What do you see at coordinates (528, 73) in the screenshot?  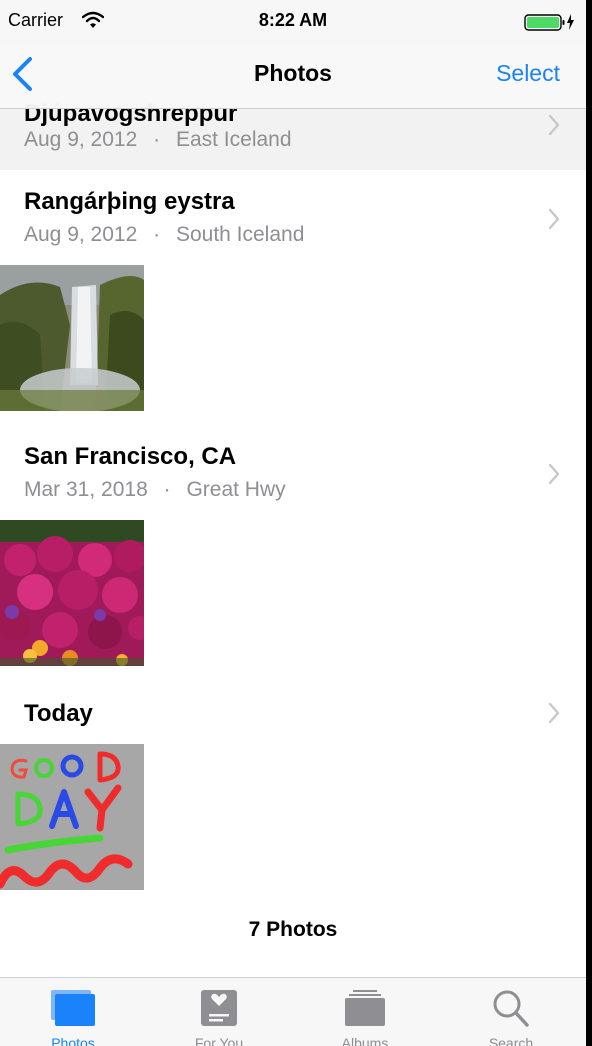 I see `select-button: Select` at bounding box center [528, 73].